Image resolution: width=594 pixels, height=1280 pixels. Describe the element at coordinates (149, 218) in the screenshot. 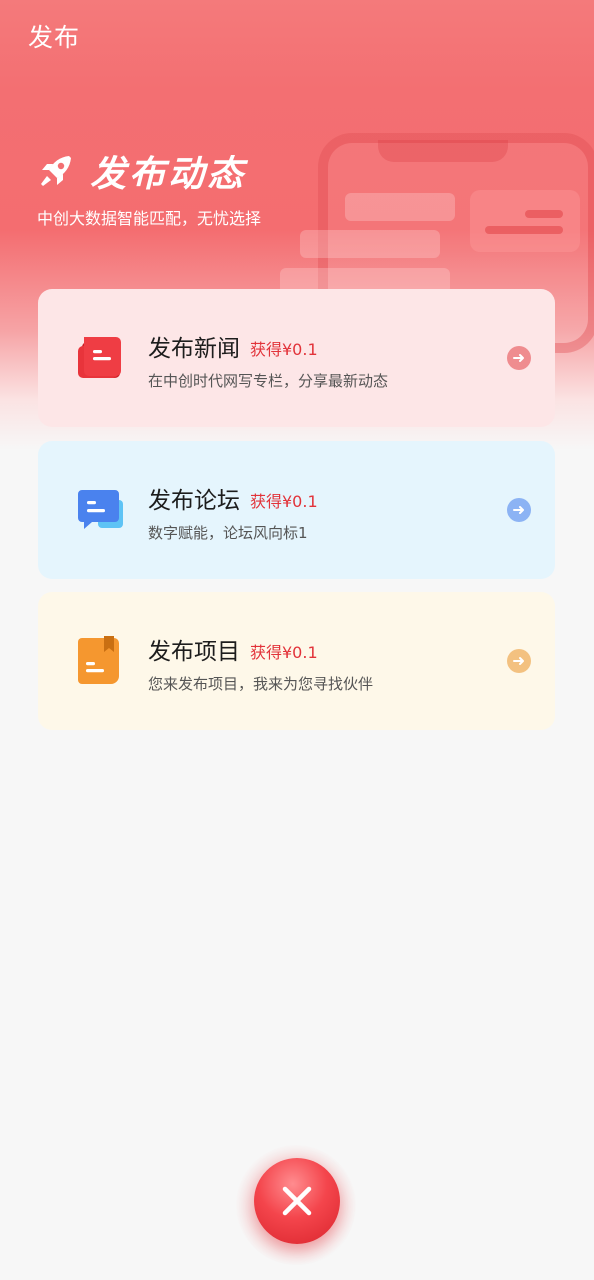

I see `hero-subtitle: 中创大数据智能匹配，无忧选择` at that location.